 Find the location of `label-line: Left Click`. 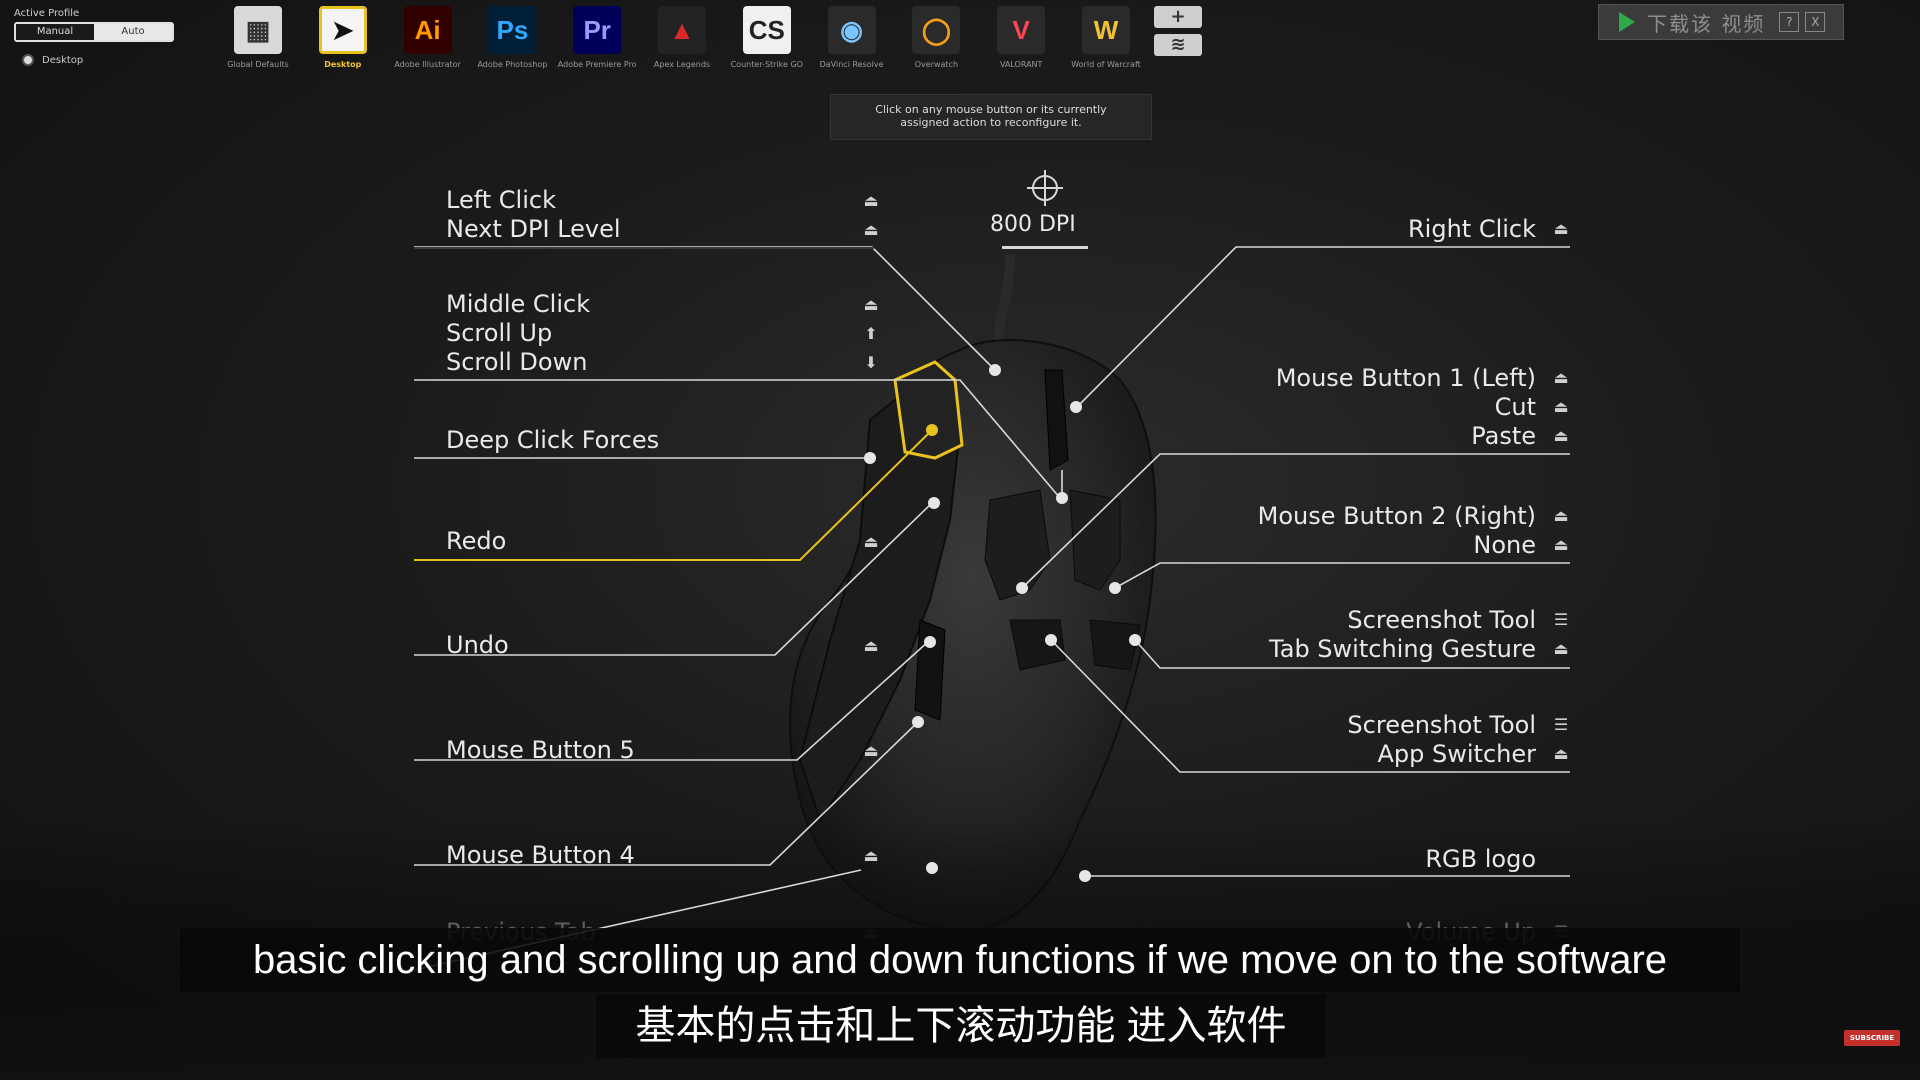

label-line: Left Click is located at coordinates (533, 200).